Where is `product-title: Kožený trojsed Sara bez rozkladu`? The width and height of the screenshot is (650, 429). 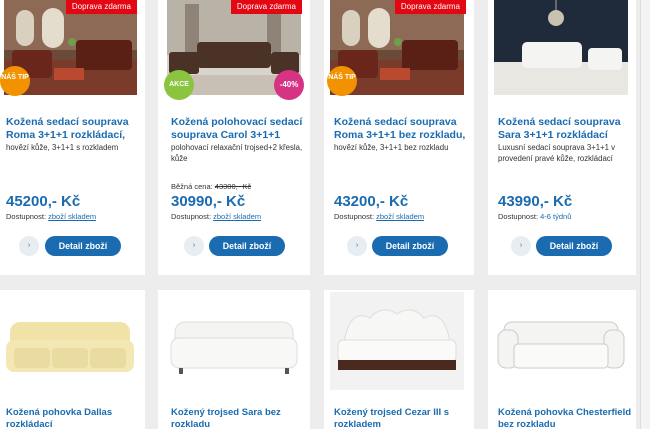 product-title: Kožený trojsed Sara bez rozkladu is located at coordinates (240, 418).